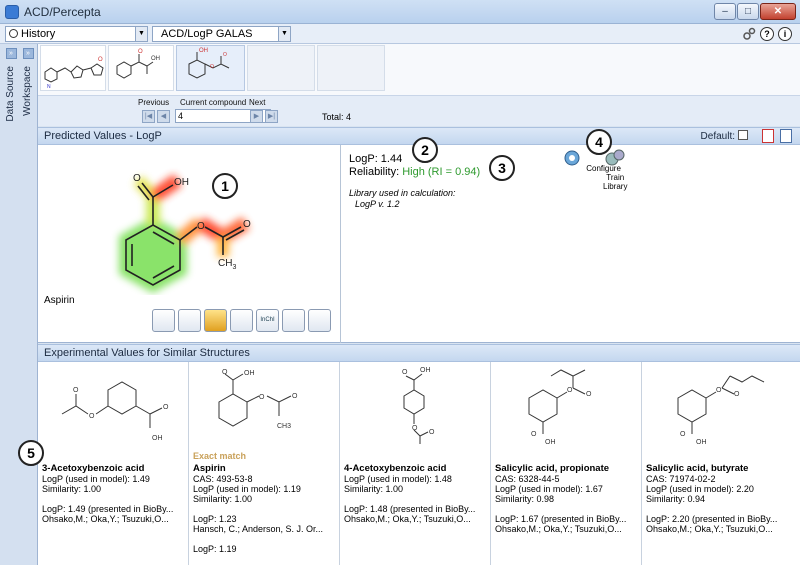 The width and height of the screenshot is (800, 565). I want to click on tab-data-source: » Data Source, so click(11, 103).